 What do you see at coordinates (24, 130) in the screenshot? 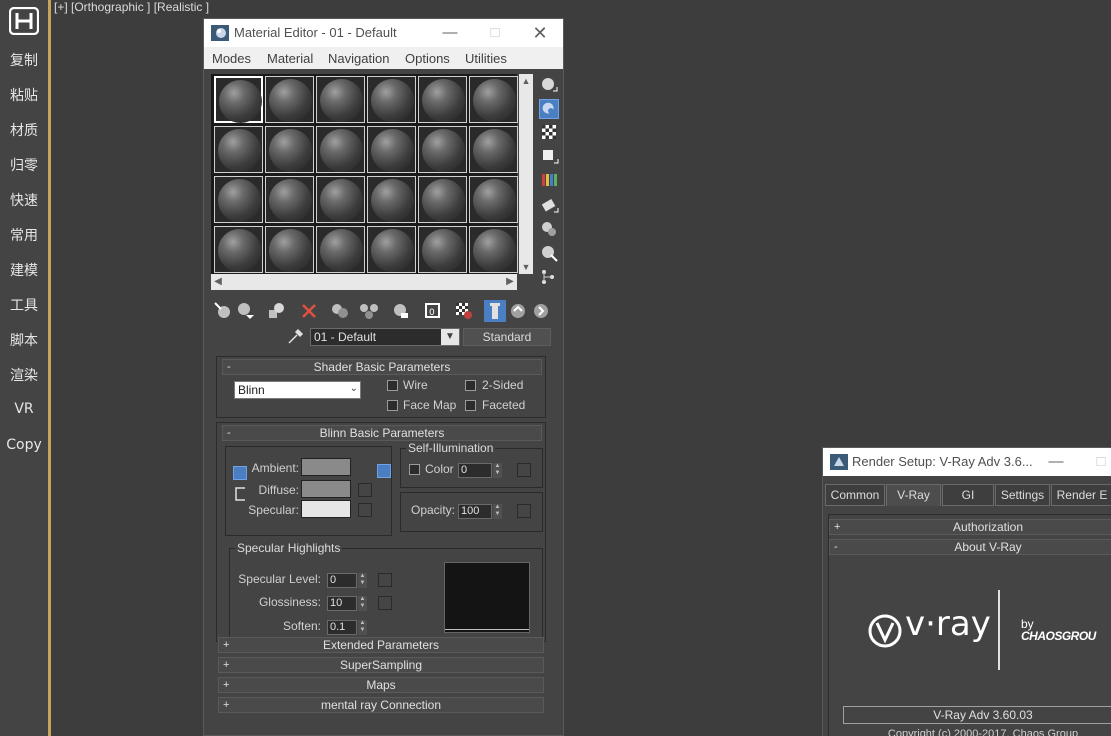
I see `sidebar-item-material: 材质` at bounding box center [24, 130].